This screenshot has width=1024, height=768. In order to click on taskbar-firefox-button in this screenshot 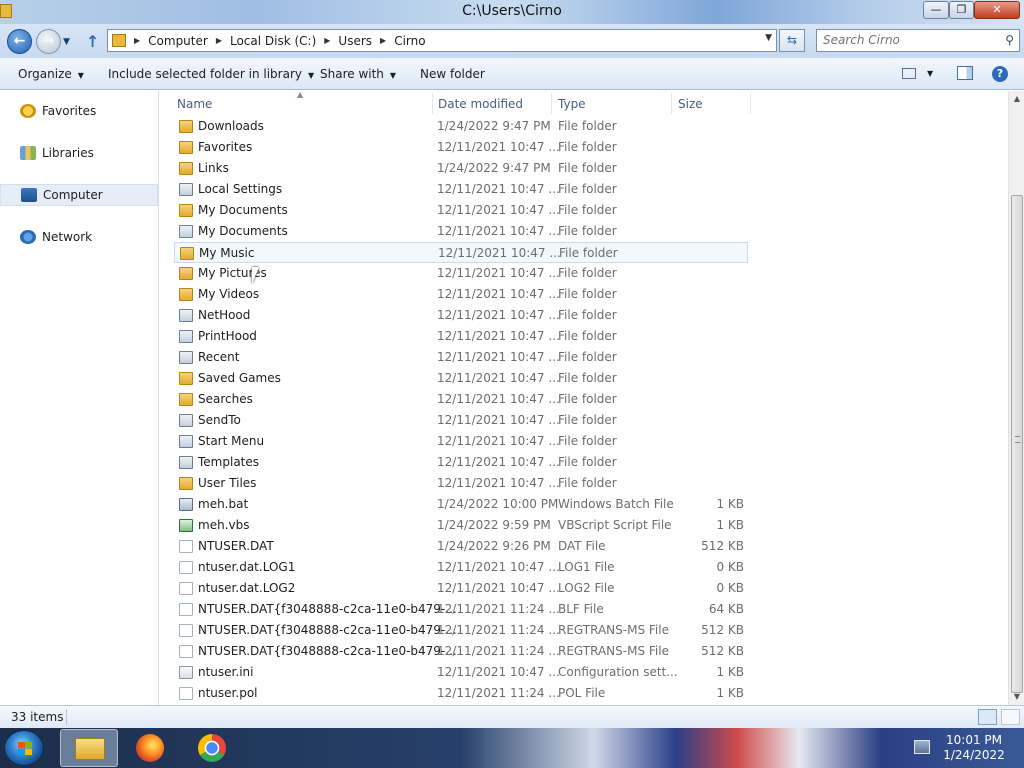, I will do `click(151, 748)`.